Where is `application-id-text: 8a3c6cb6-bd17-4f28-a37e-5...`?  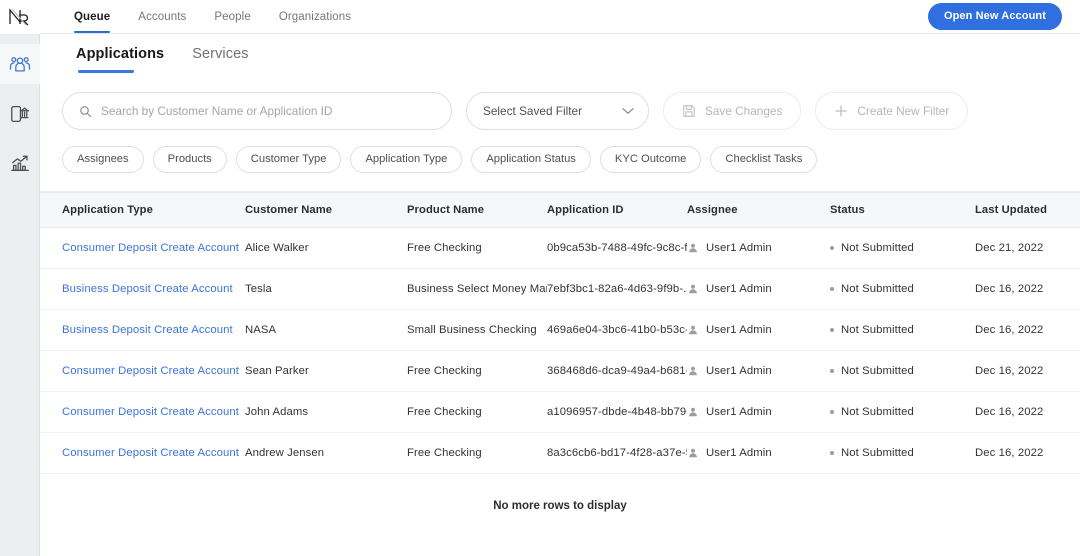
application-id-text: 8a3c6cb6-bd17-4f28-a37e-5... is located at coordinates (617, 453).